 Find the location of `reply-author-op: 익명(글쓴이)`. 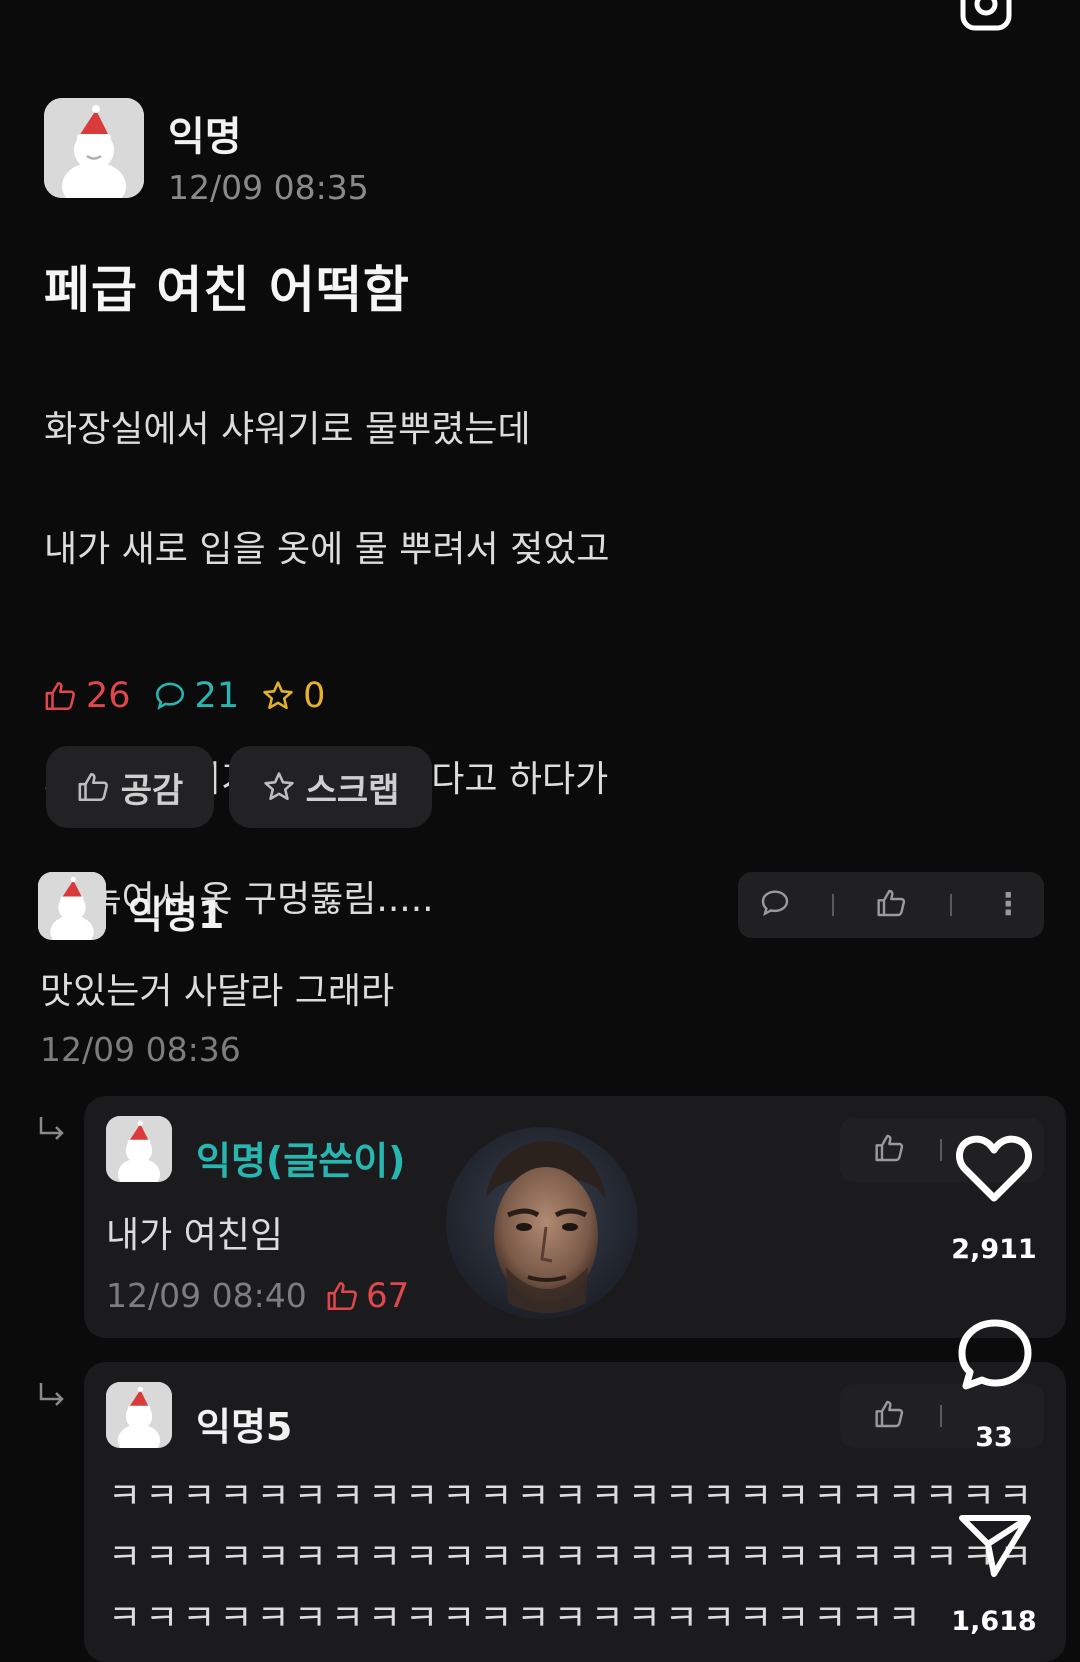

reply-author-op: 익명(글쓴이) is located at coordinates (301, 1161).